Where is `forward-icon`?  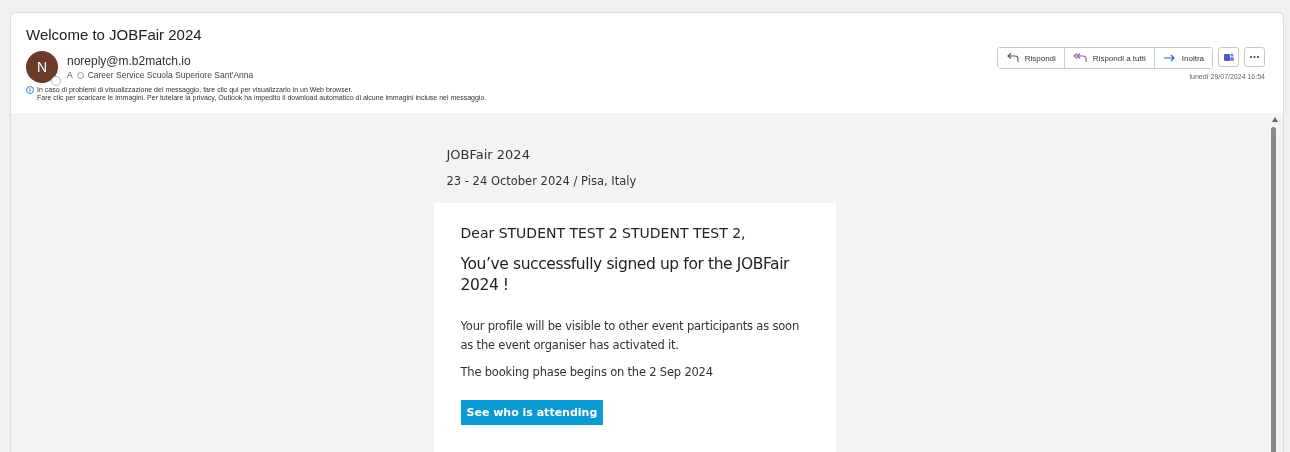 forward-icon is located at coordinates (1169, 58).